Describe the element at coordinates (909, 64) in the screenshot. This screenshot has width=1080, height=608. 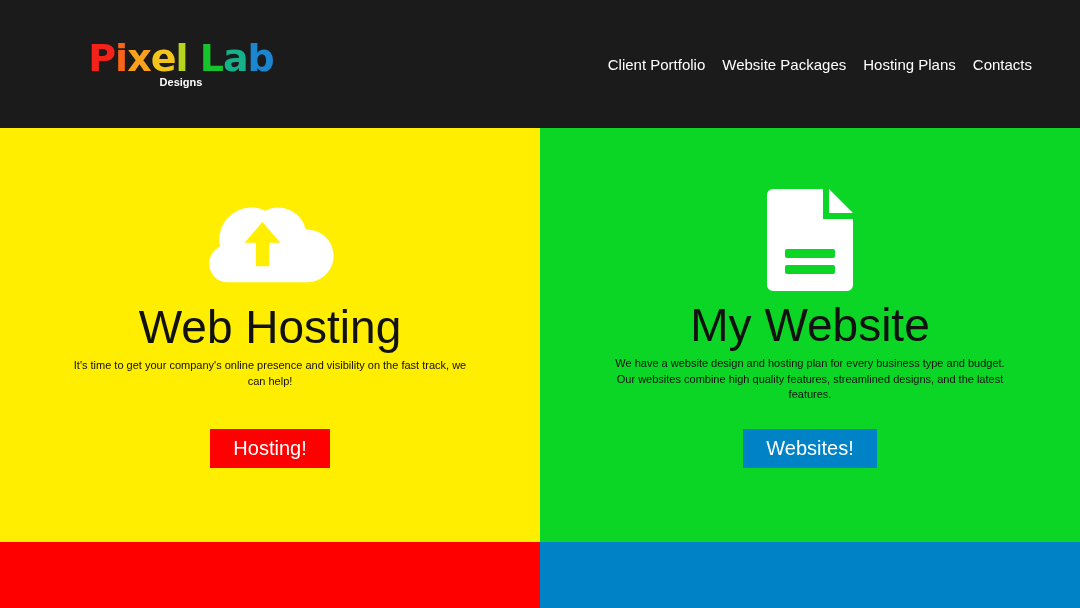
I see `nav-link: Hosting Plans` at that location.